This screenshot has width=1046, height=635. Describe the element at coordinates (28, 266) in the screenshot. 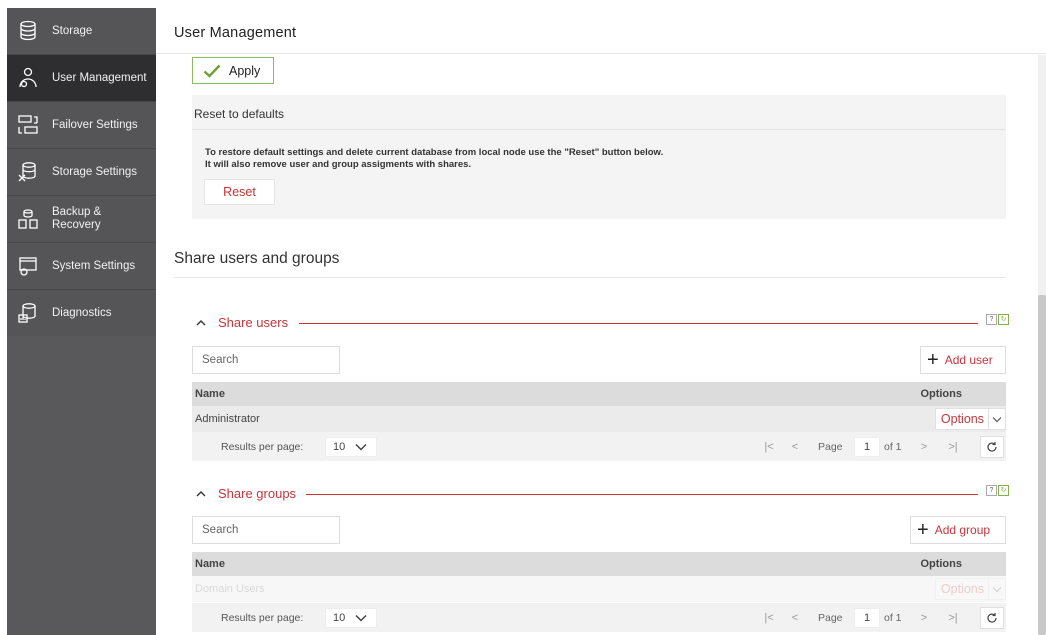

I see `system-settings-icon` at that location.